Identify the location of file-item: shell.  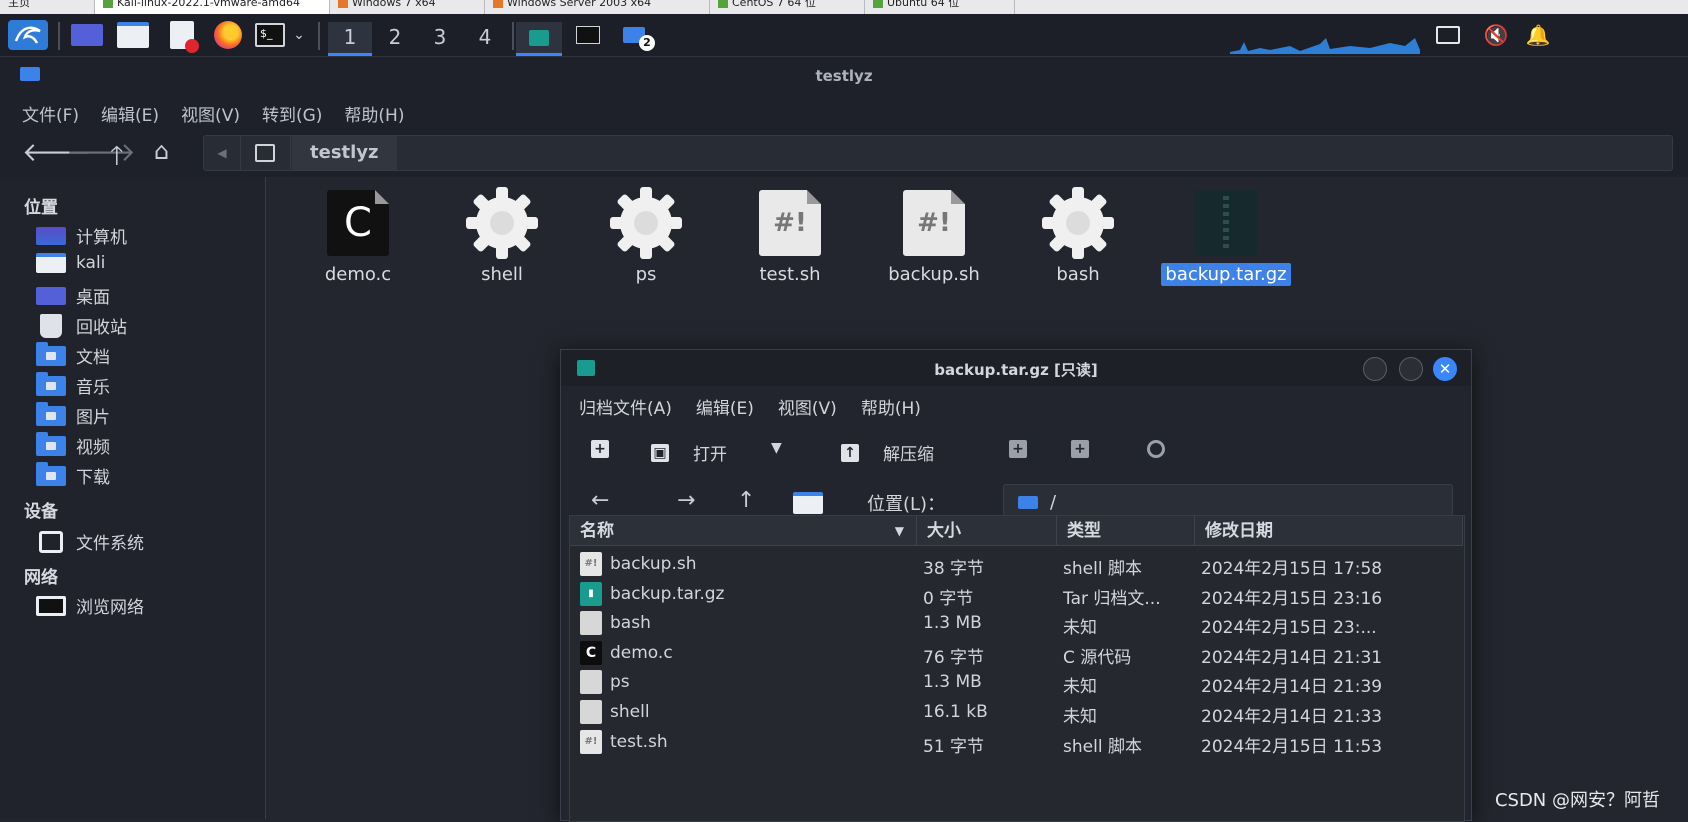
(502, 236).